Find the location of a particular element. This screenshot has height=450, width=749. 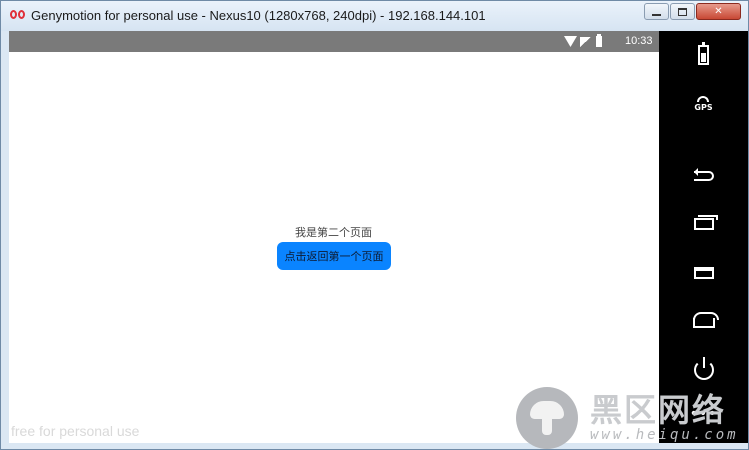

gps-icon: GPS is located at coordinates (703, 104).